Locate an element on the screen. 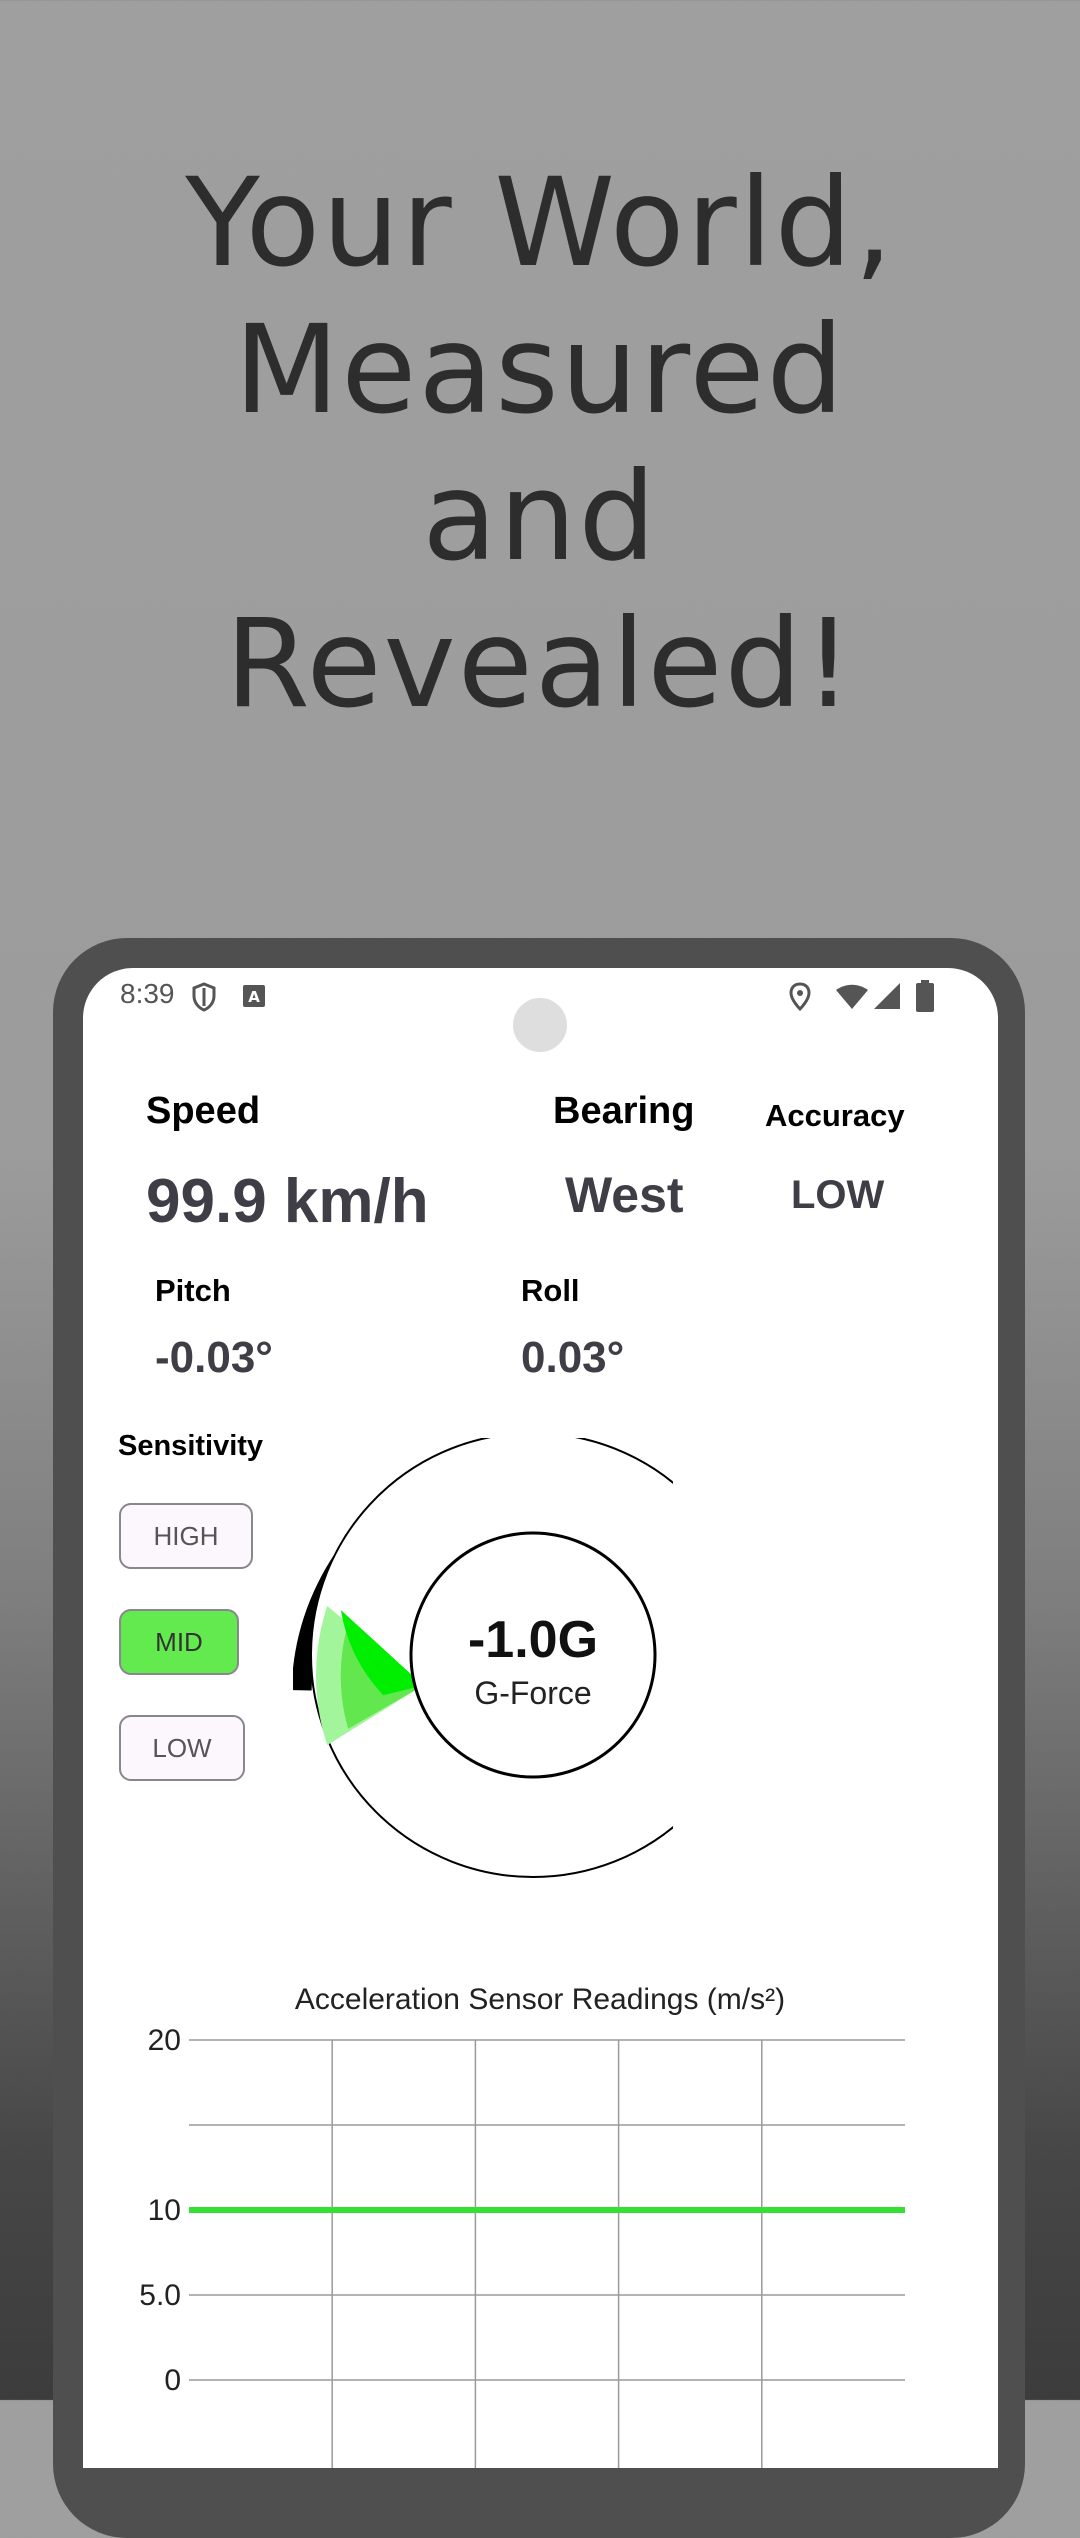 Image resolution: width=1080 pixels, height=2538 pixels. text-a-icon: A is located at coordinates (254, 996).